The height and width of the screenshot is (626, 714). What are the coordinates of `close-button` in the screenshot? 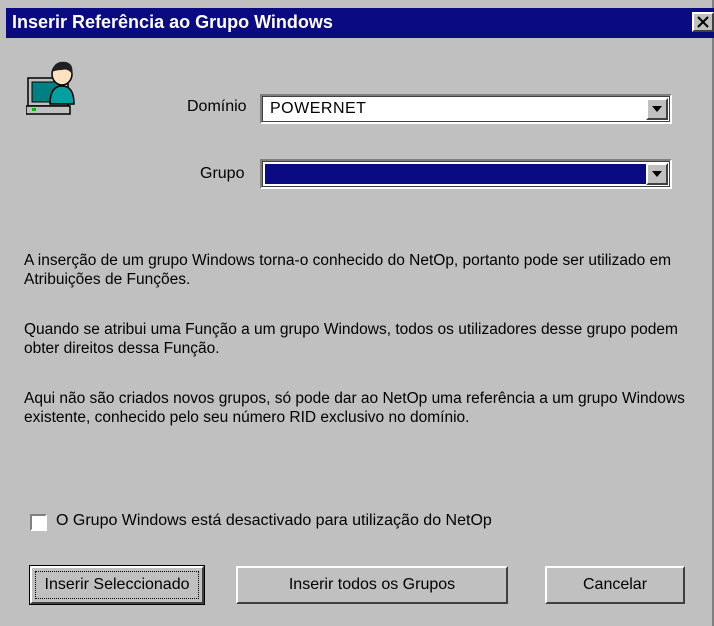 It's located at (703, 22).